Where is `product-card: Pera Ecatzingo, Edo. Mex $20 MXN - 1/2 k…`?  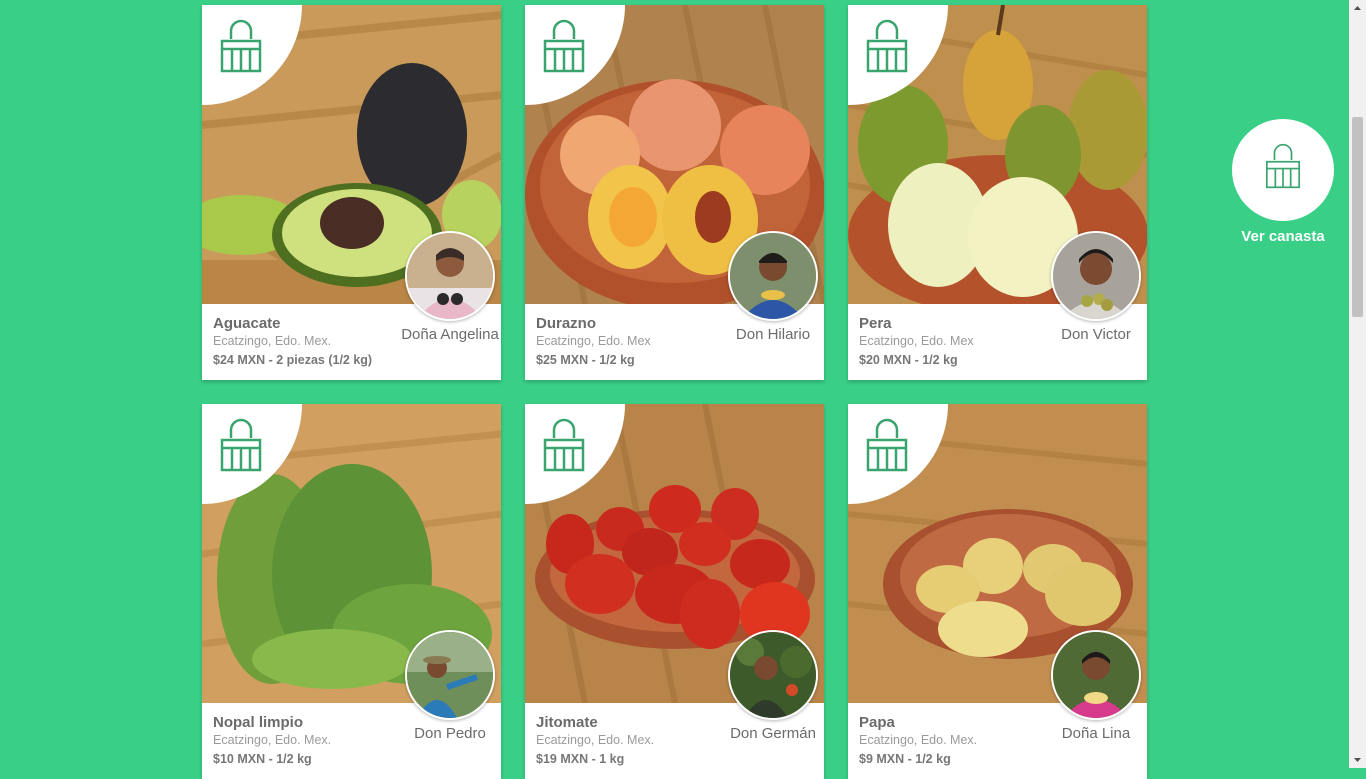
product-card: Pera Ecatzingo, Edo. Mex $20 MXN - 1/2 k… is located at coordinates (997, 192).